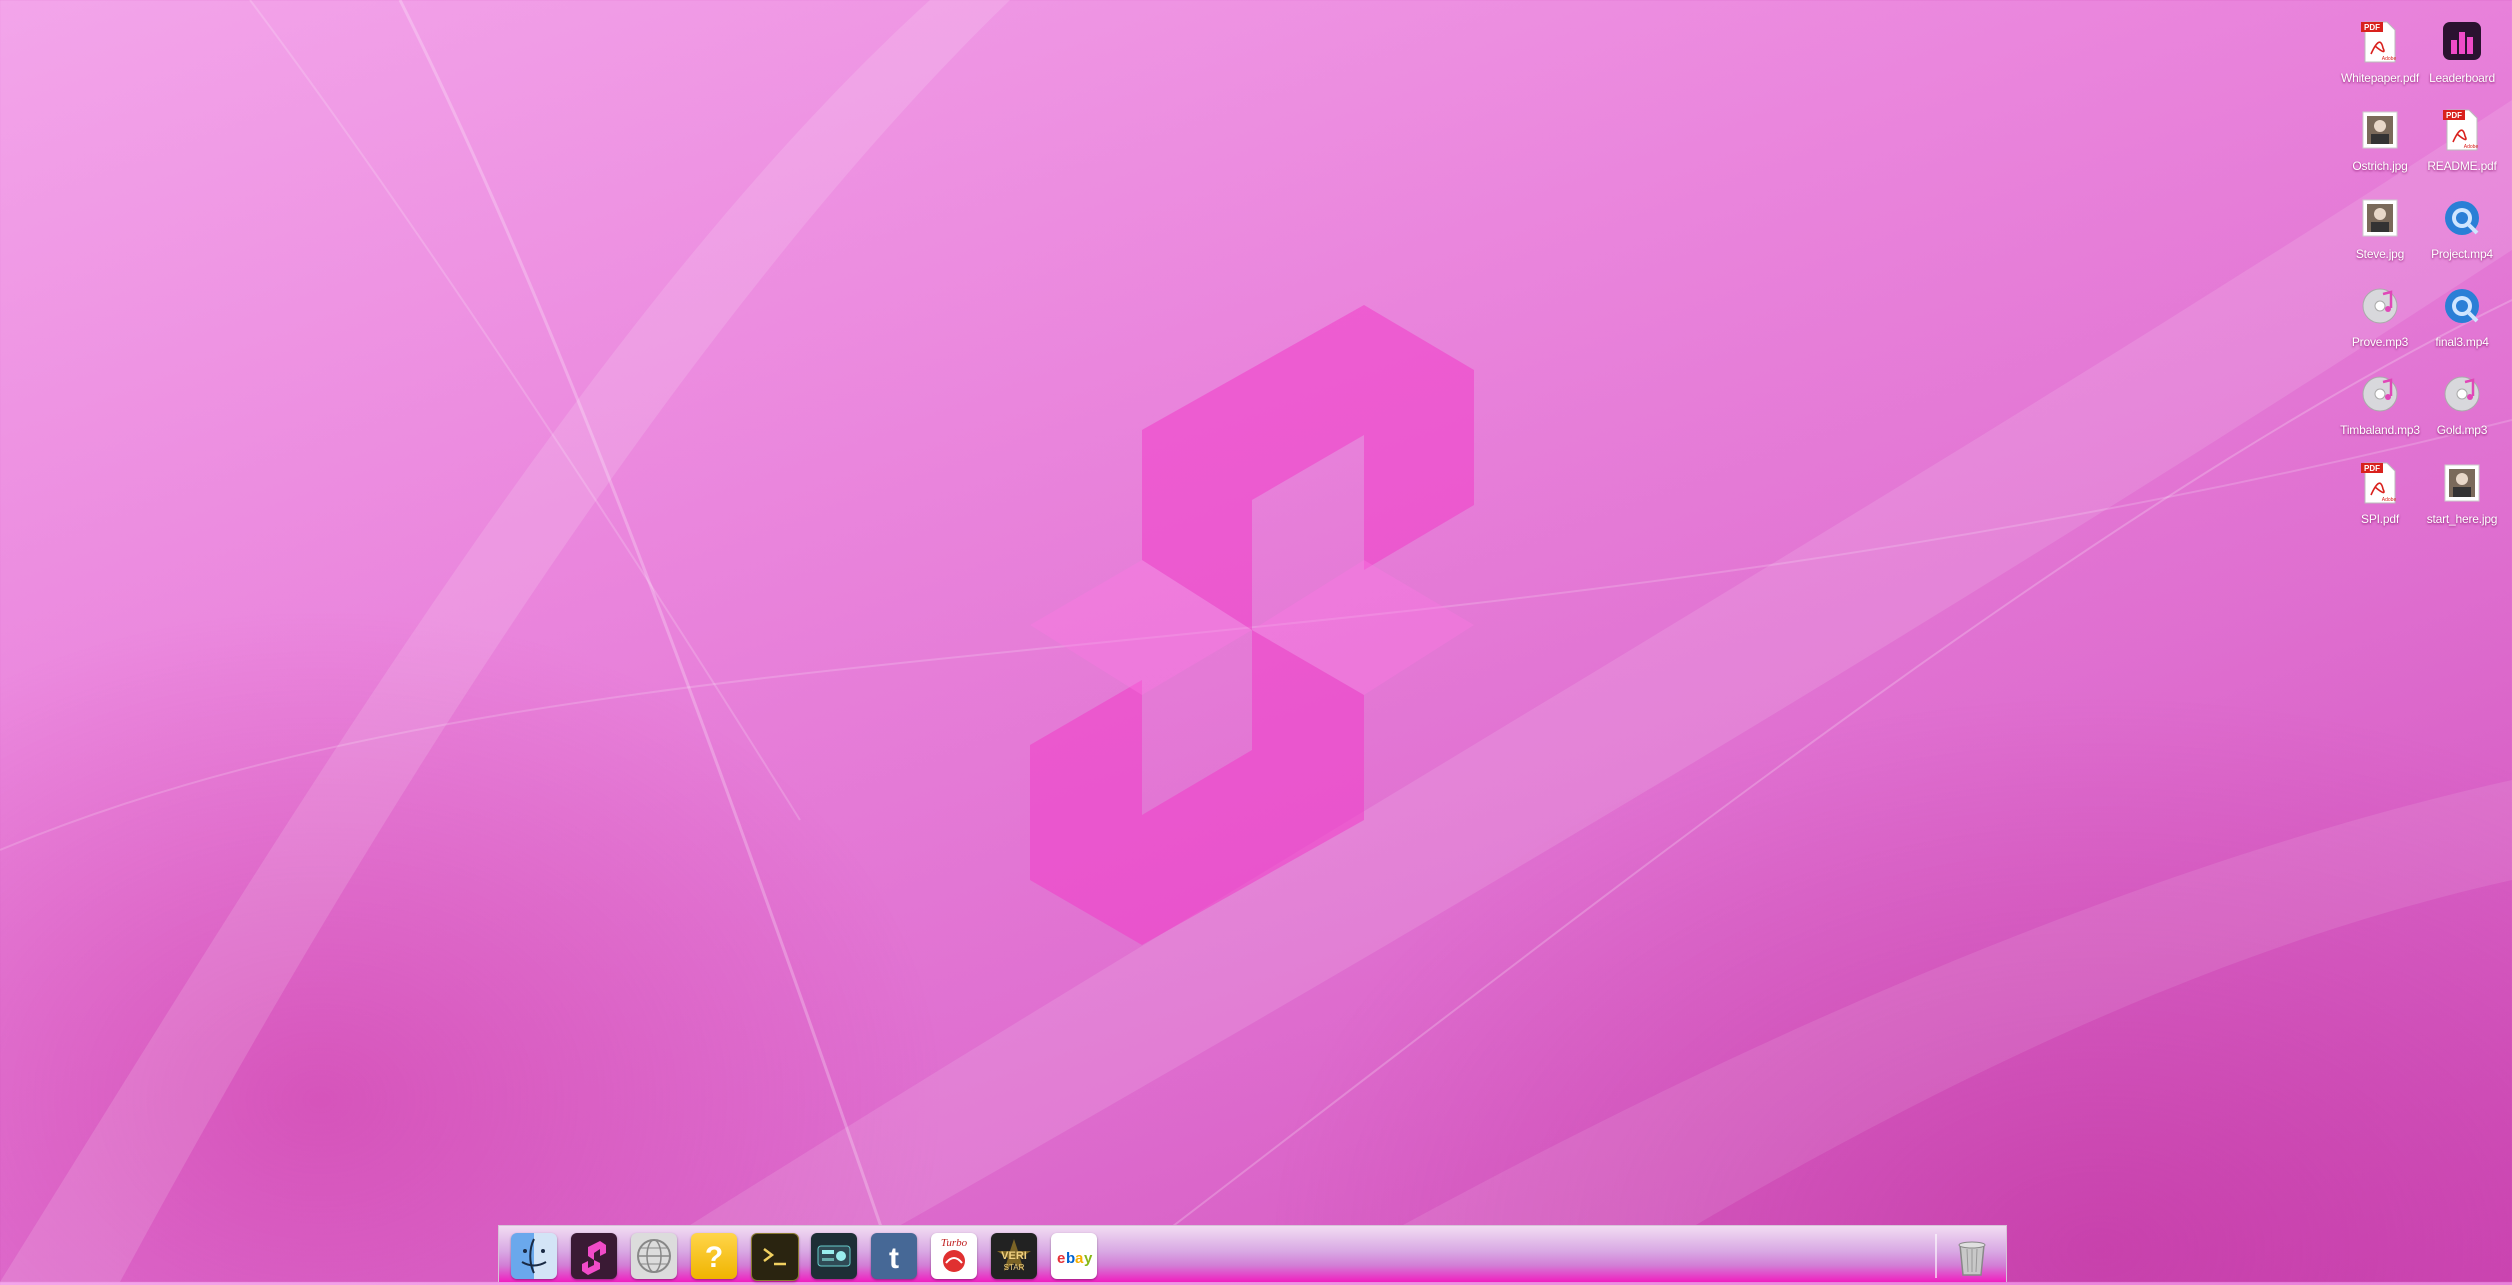  Describe the element at coordinates (954, 1256) in the screenshot. I see `turbo-app-icon: Turbo` at that location.